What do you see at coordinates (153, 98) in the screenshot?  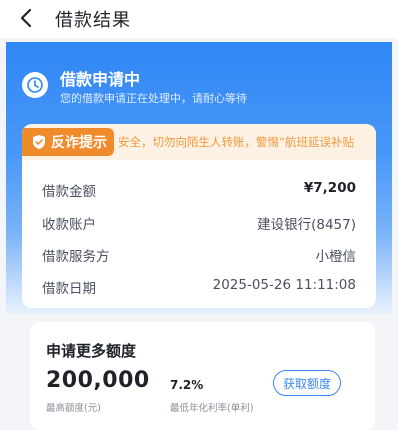 I see `status-subtitle: 您的借款申请正在处理中，请耐心等待` at bounding box center [153, 98].